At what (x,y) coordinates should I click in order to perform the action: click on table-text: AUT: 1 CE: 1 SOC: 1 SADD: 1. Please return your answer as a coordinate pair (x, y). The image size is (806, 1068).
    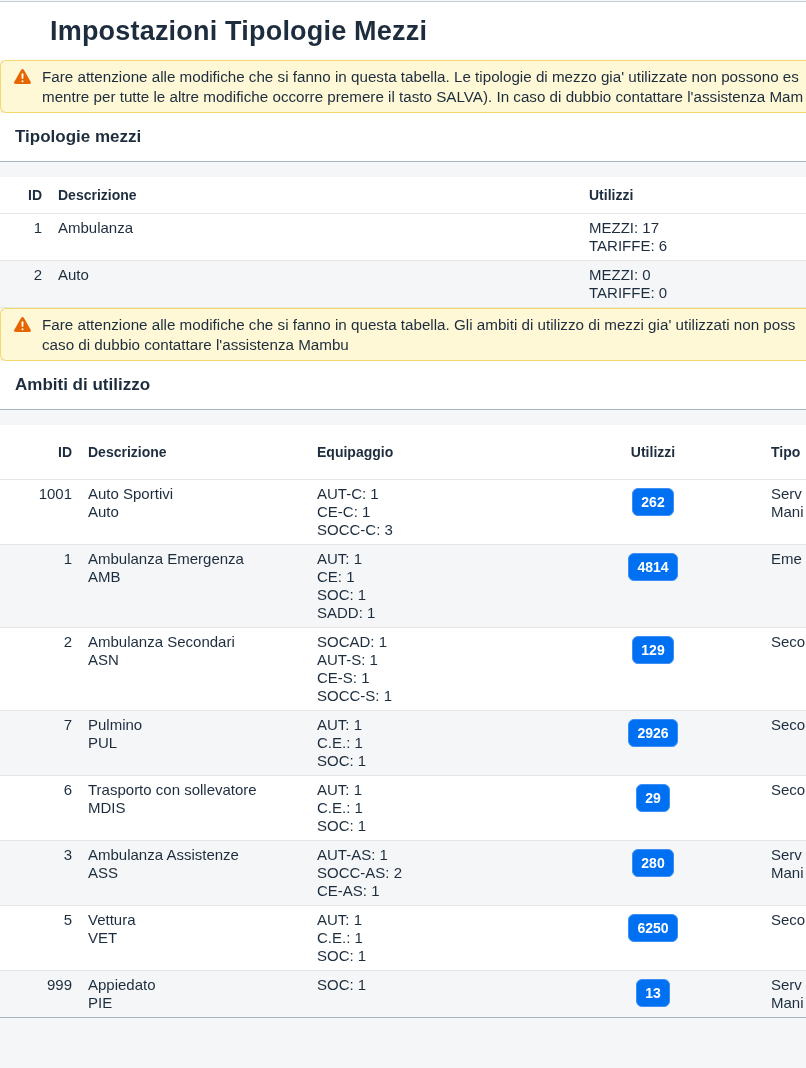
    Looking at the image, I should click on (346, 586).